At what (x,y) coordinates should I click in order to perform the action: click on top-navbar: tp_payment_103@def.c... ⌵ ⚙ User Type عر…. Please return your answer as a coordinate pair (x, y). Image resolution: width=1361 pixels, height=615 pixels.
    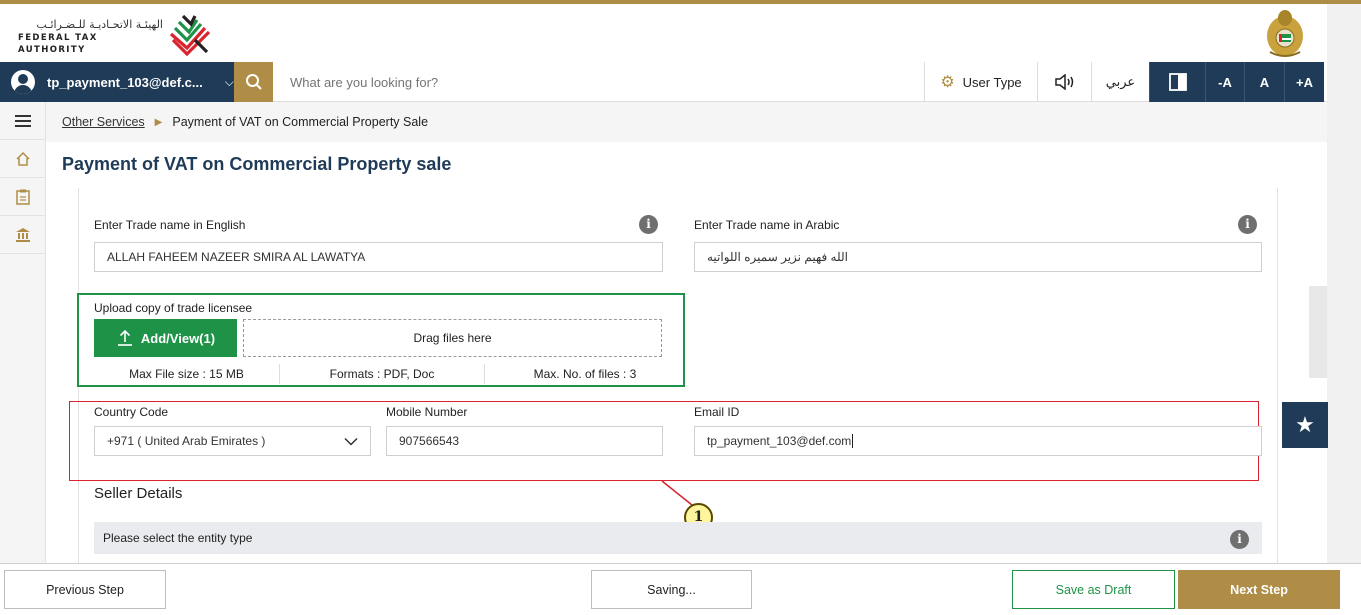
    Looking at the image, I should click on (663, 82).